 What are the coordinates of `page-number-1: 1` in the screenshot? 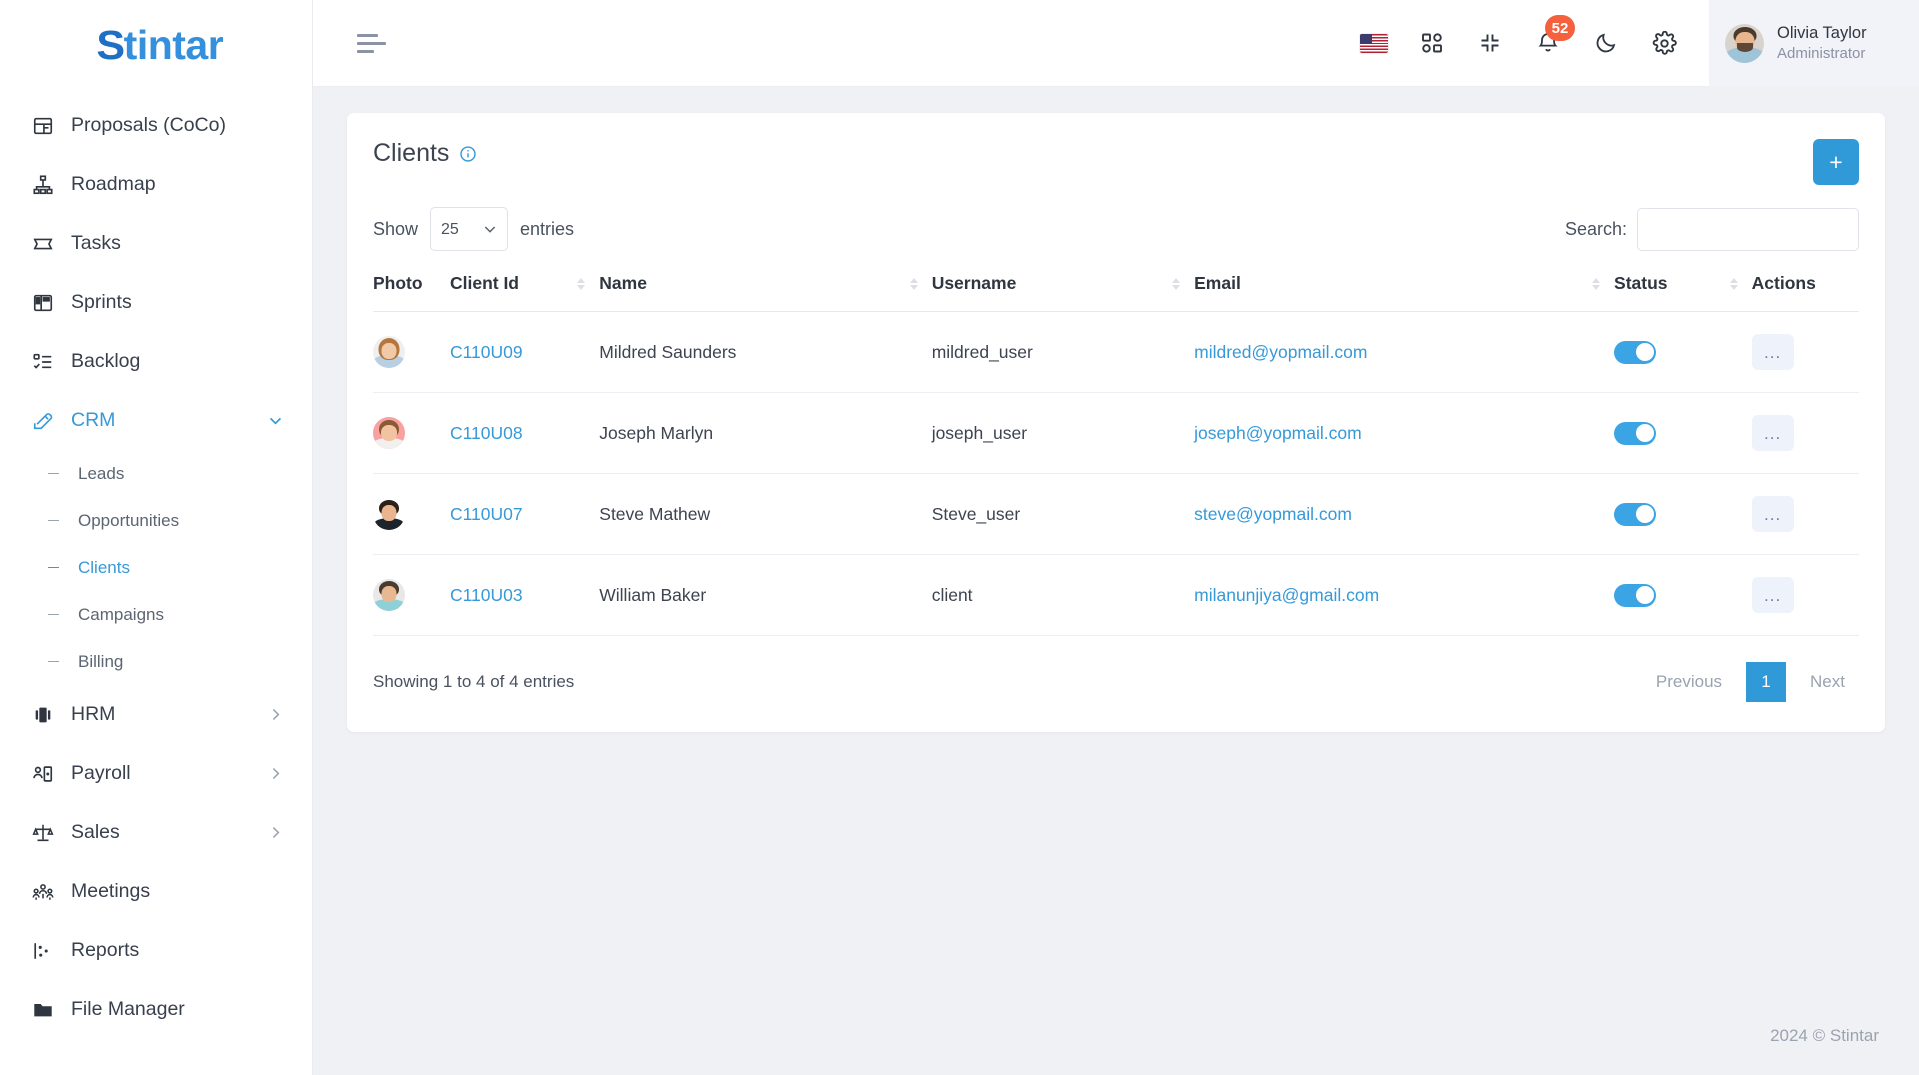 It's located at (1766, 682).